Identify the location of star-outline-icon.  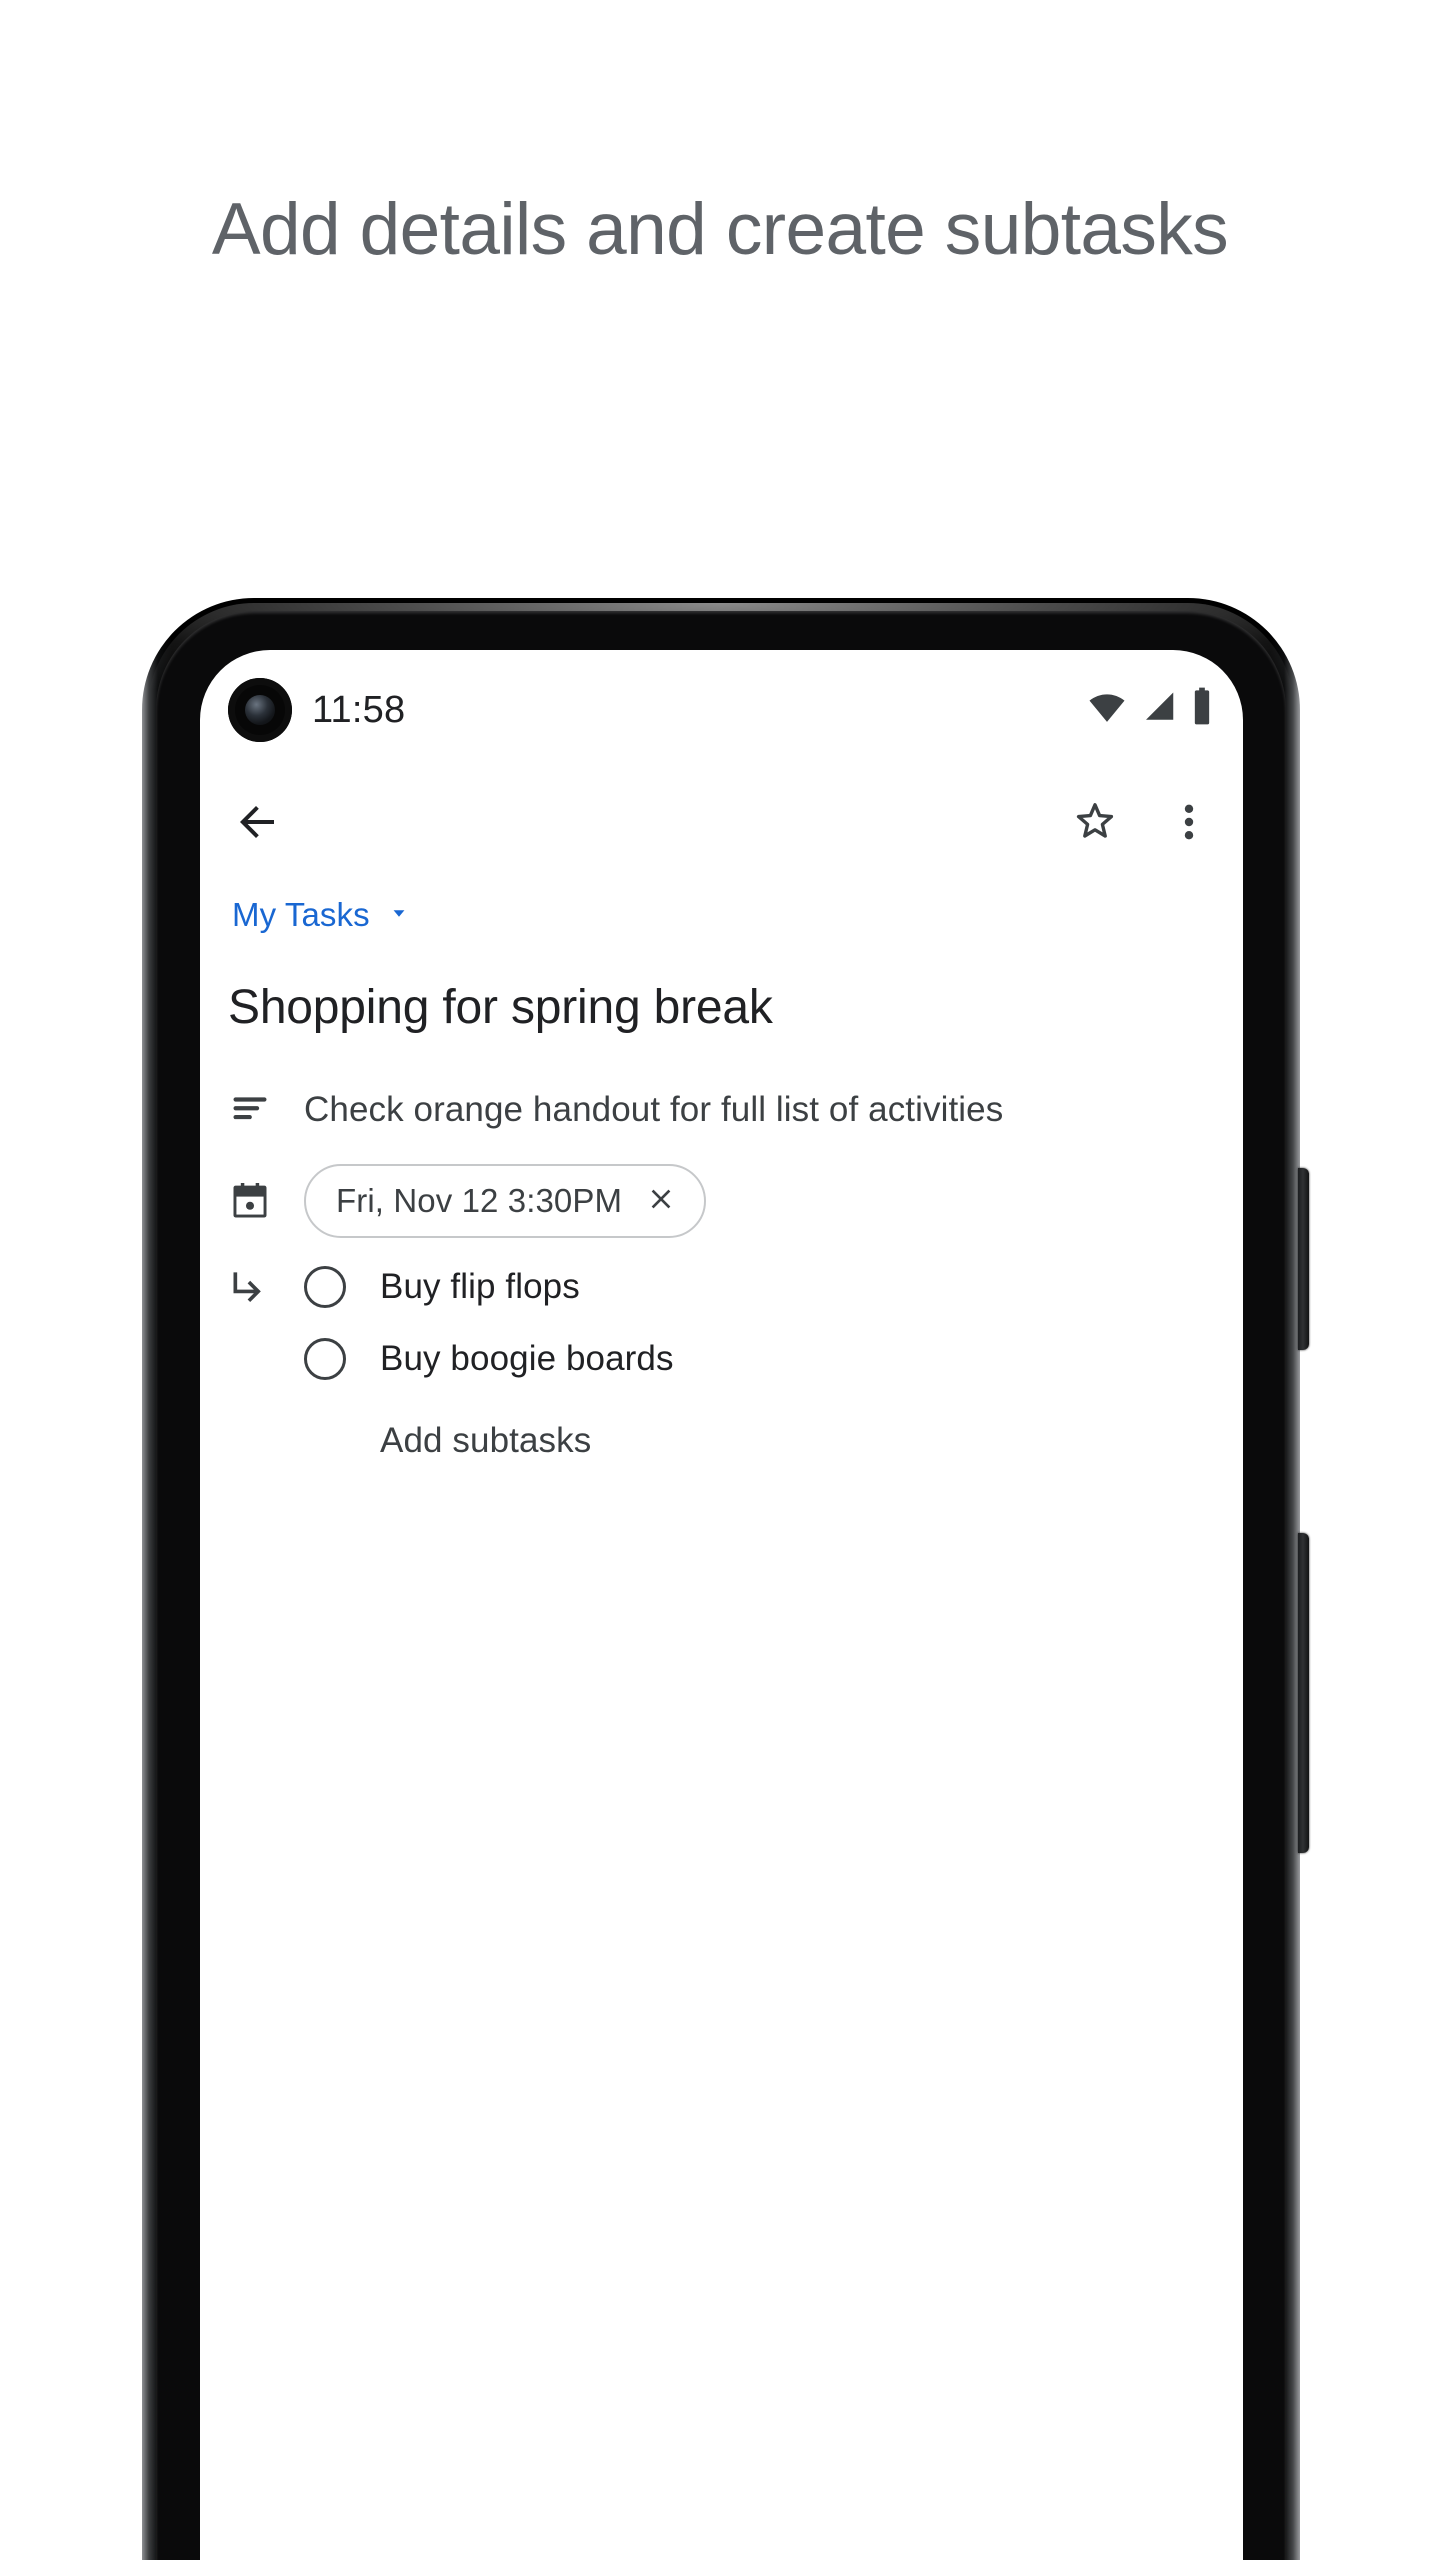
(1095, 824).